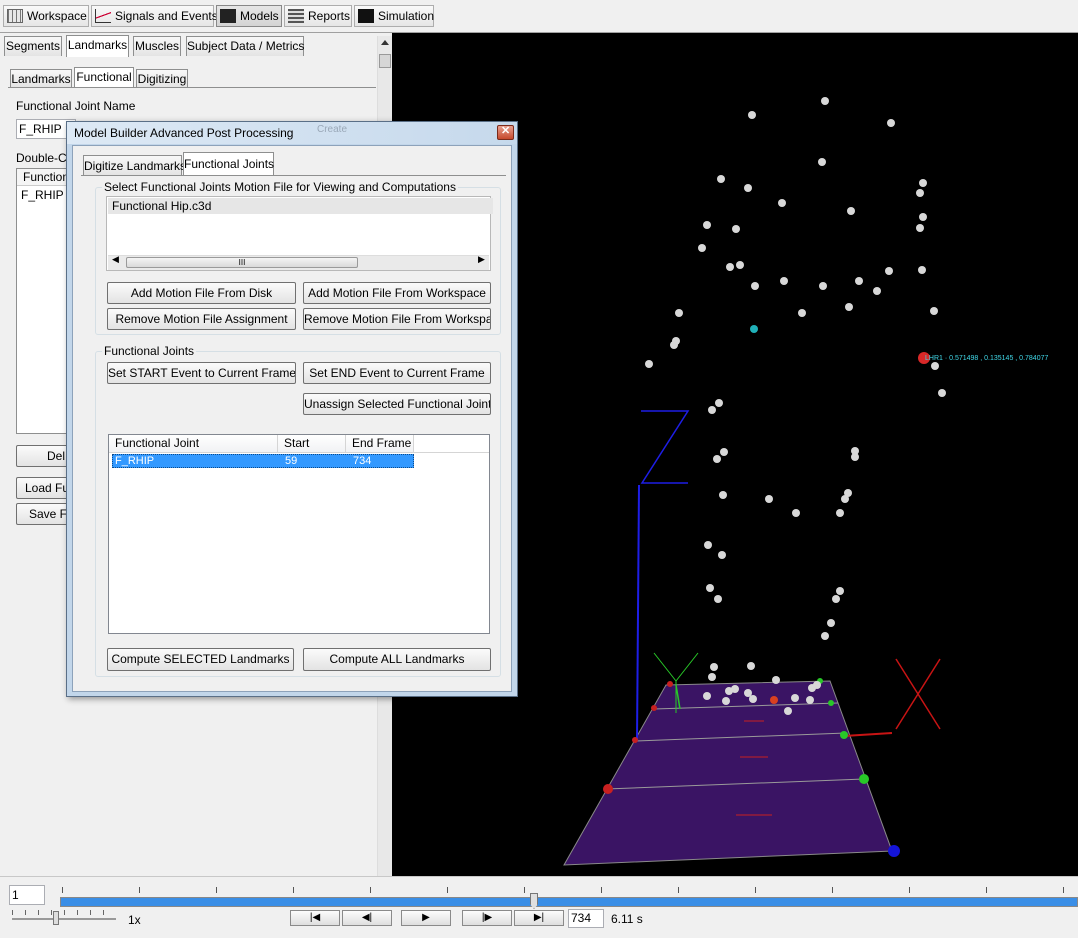  What do you see at coordinates (184, 133) in the screenshot?
I see `dialog-title: Model Builder Advanced Post Processing` at bounding box center [184, 133].